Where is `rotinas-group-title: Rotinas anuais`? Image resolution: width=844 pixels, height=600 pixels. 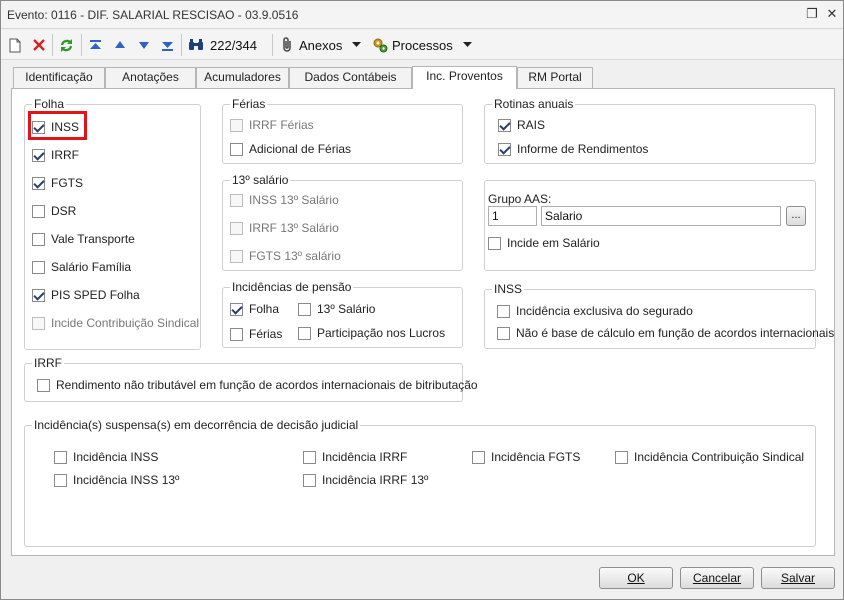 rotinas-group-title: Rotinas anuais is located at coordinates (534, 104).